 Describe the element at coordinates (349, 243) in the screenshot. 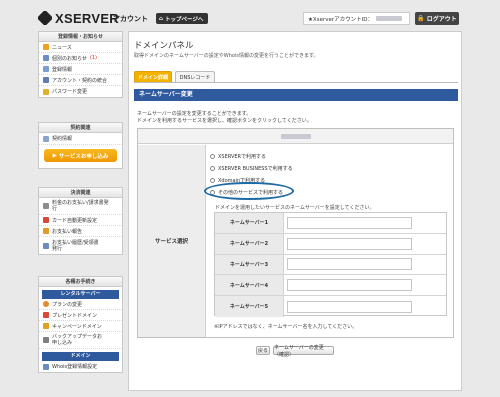

I see `nameserver-2-input` at that location.